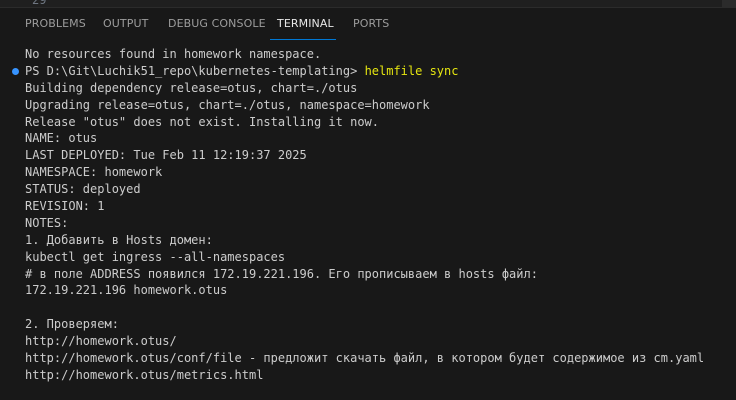  Describe the element at coordinates (55, 23) in the screenshot. I see `tab-problems: PROBLEMS` at that location.